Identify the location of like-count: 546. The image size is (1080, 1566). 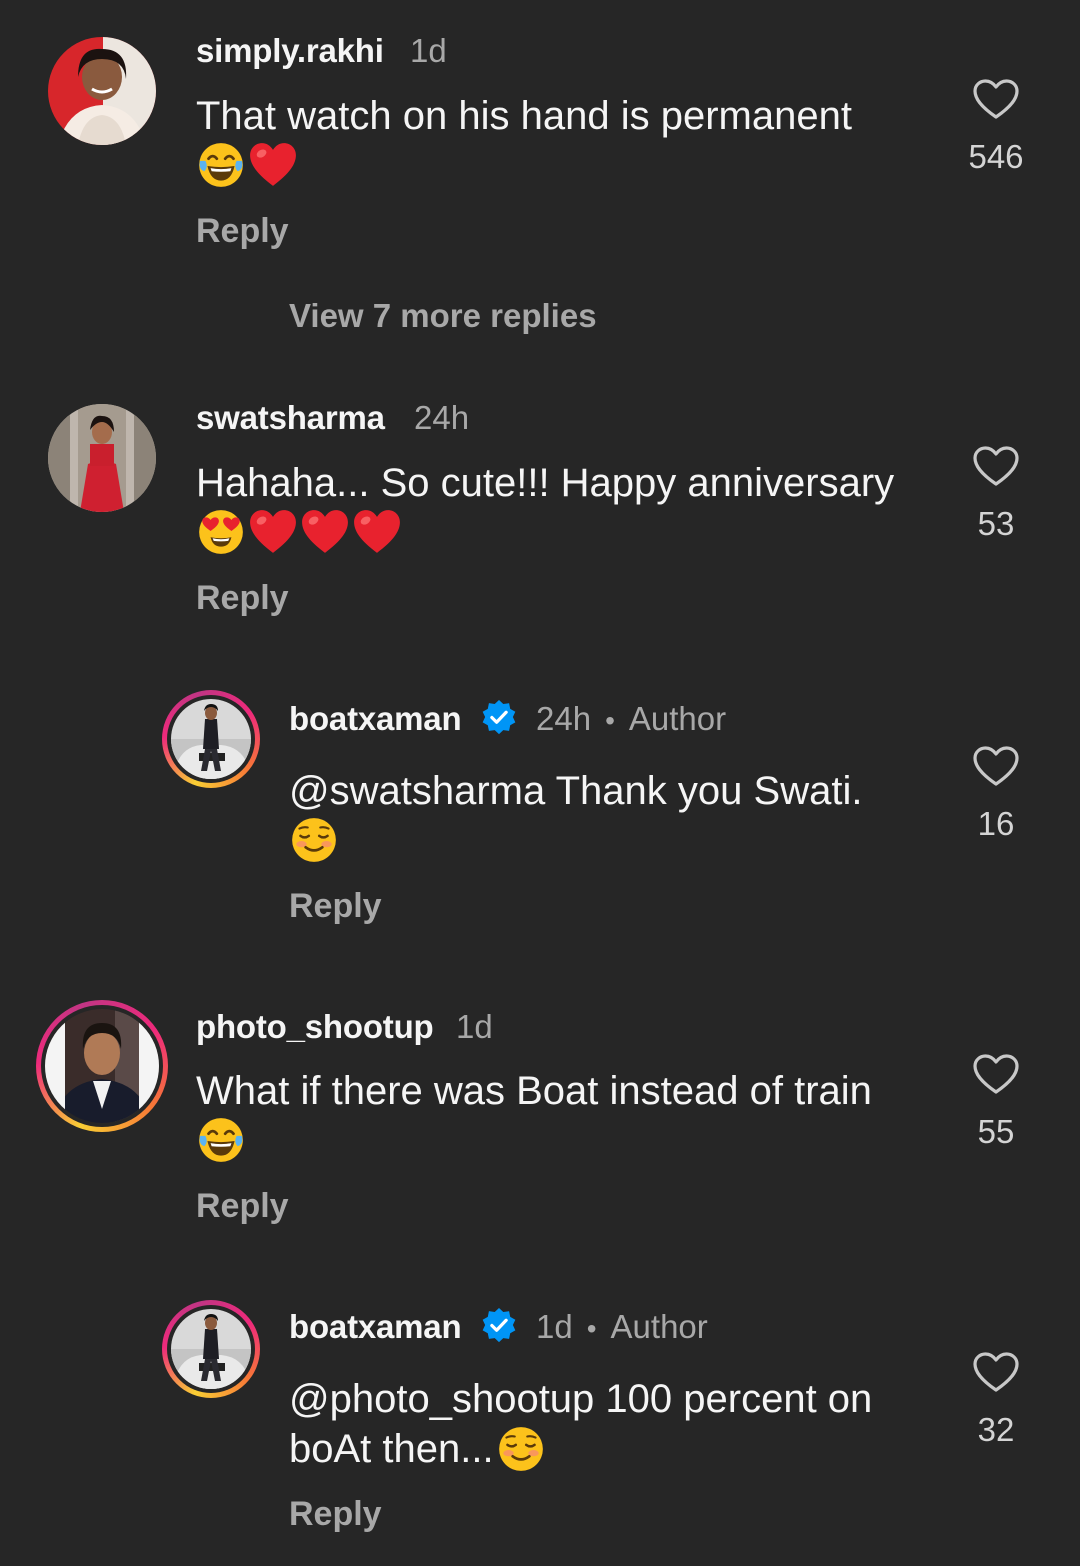
(996, 156).